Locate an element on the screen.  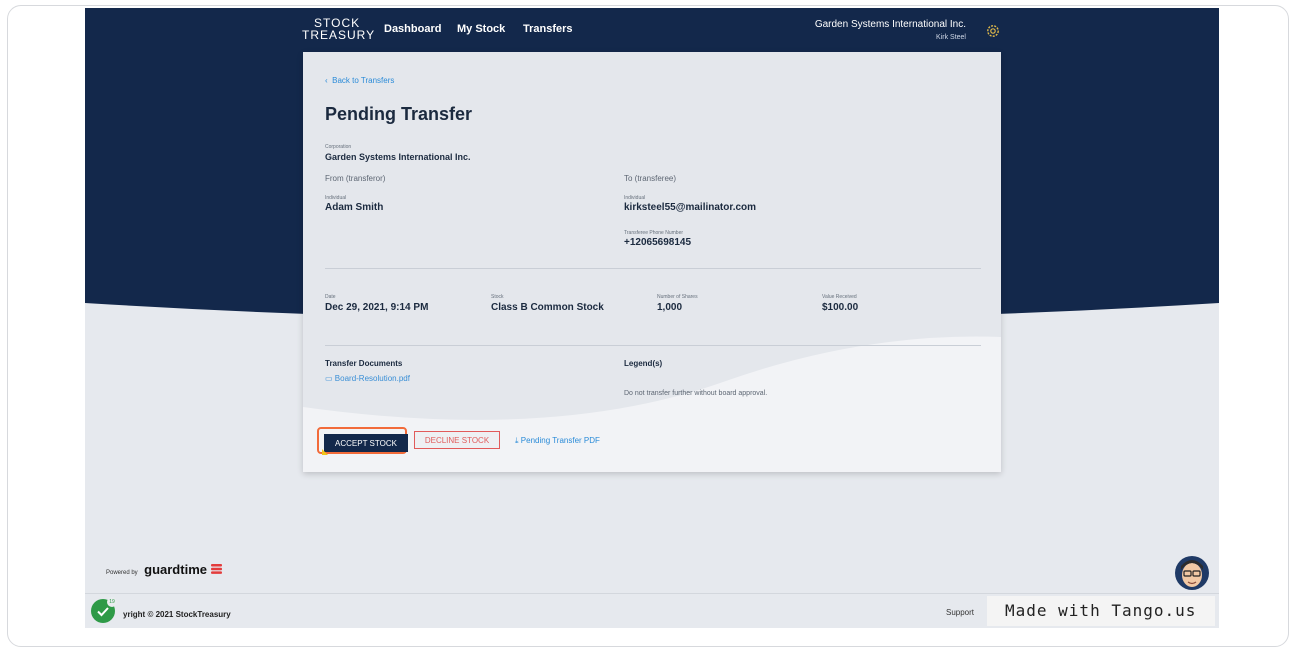
pending-transfer-pdf-link: ⤓ Pending Transfer PDF is located at coordinates (557, 441).